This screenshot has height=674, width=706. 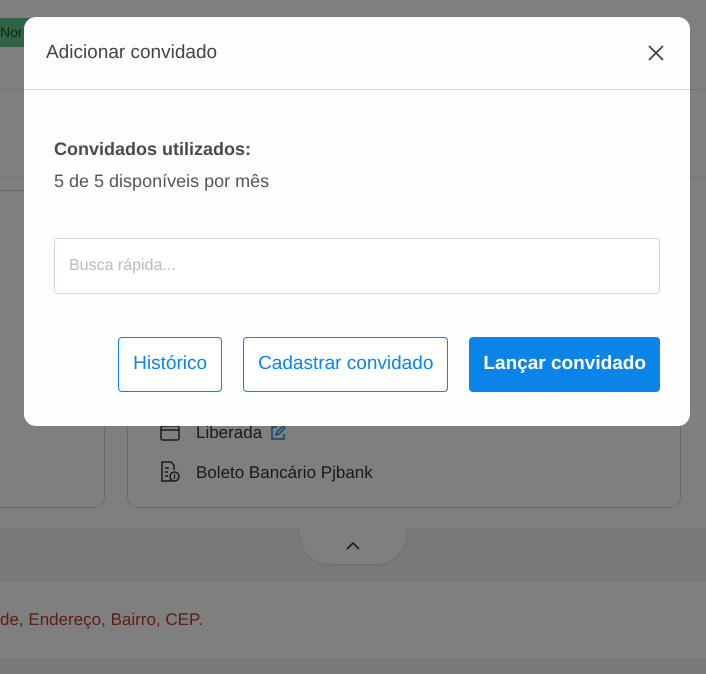 I want to click on primary-button: Lançar convidado, so click(x=564, y=364).